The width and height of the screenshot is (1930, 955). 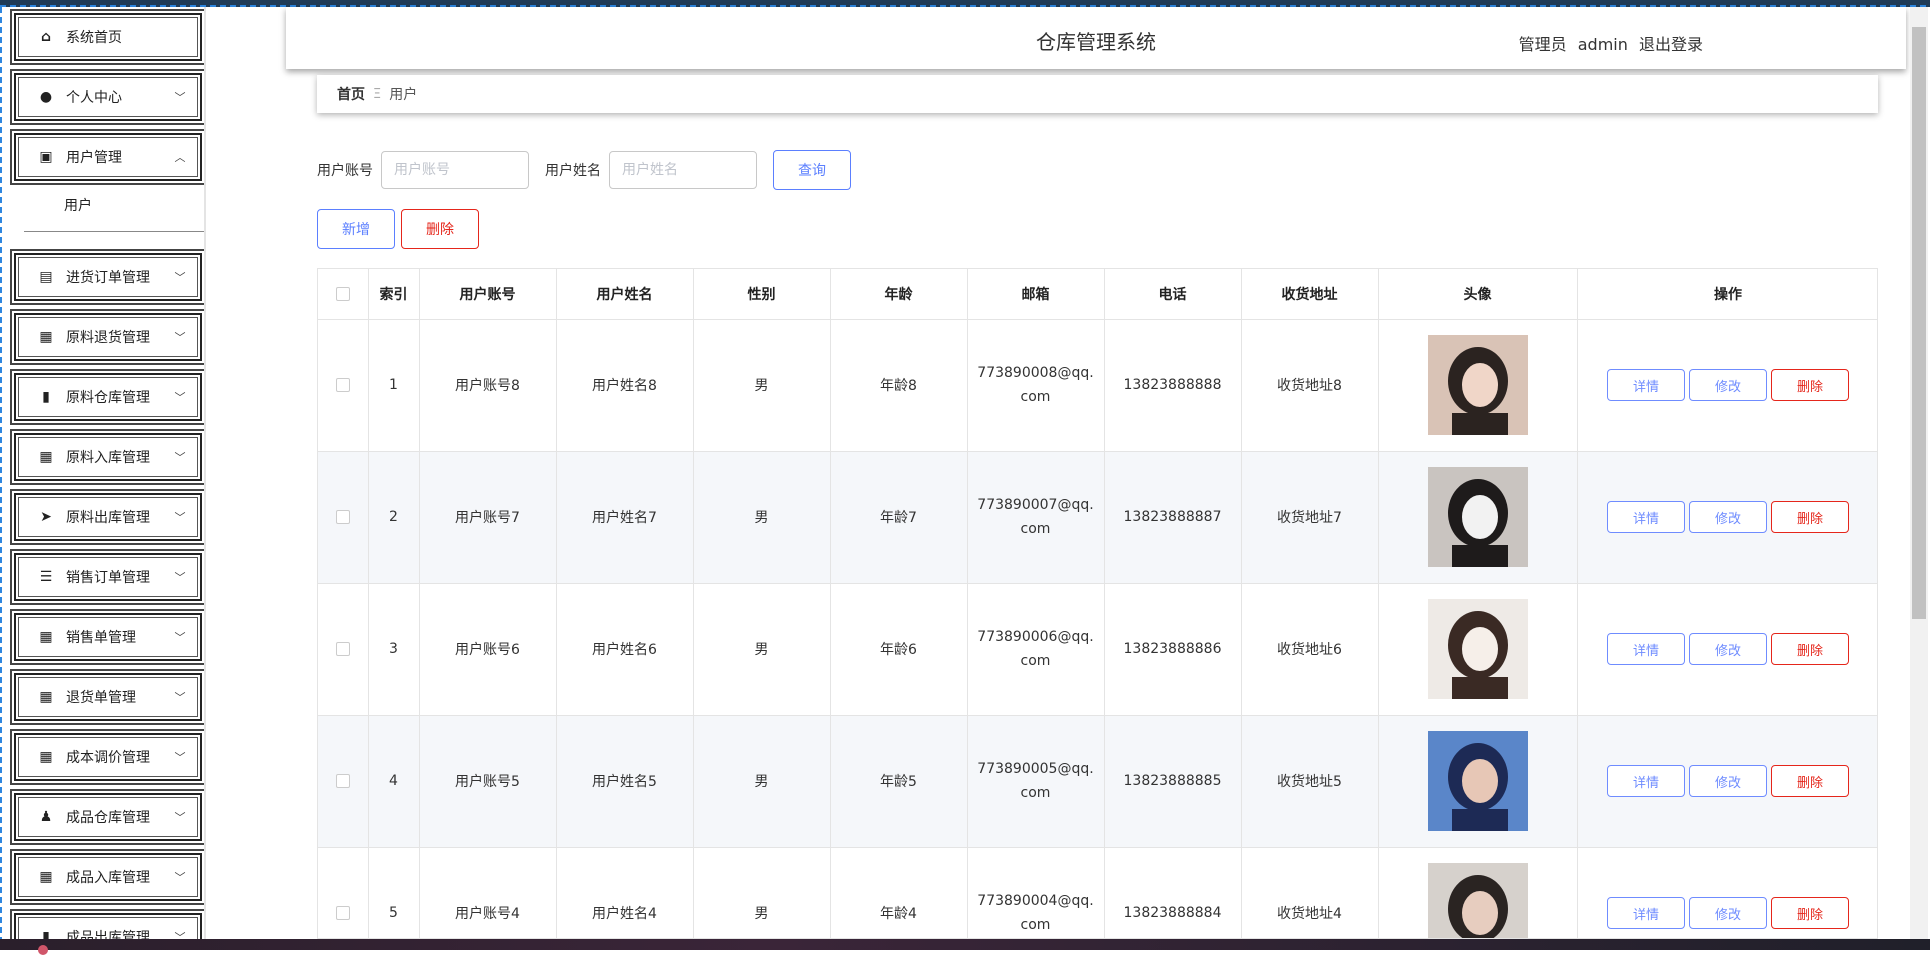 I want to click on sidebar-menu-button: ▦ 销售单管理 ﹀, so click(x=108, y=637).